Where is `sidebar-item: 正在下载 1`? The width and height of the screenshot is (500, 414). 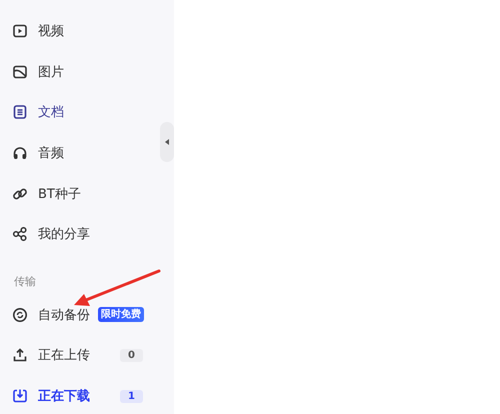
sidebar-item: 正在下载 1 is located at coordinates (78, 395).